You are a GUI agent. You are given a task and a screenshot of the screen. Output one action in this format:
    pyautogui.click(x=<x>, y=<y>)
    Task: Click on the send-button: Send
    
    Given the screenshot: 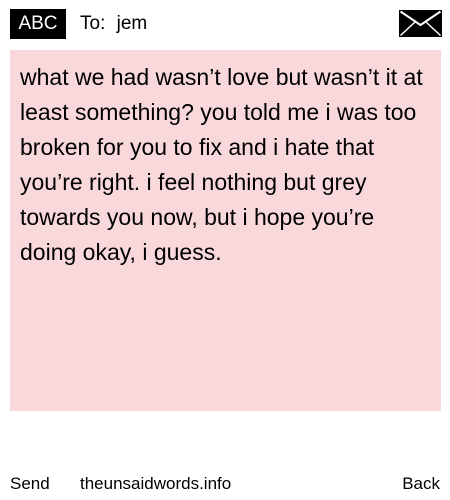 What is the action you would take?
    pyautogui.click(x=30, y=484)
    